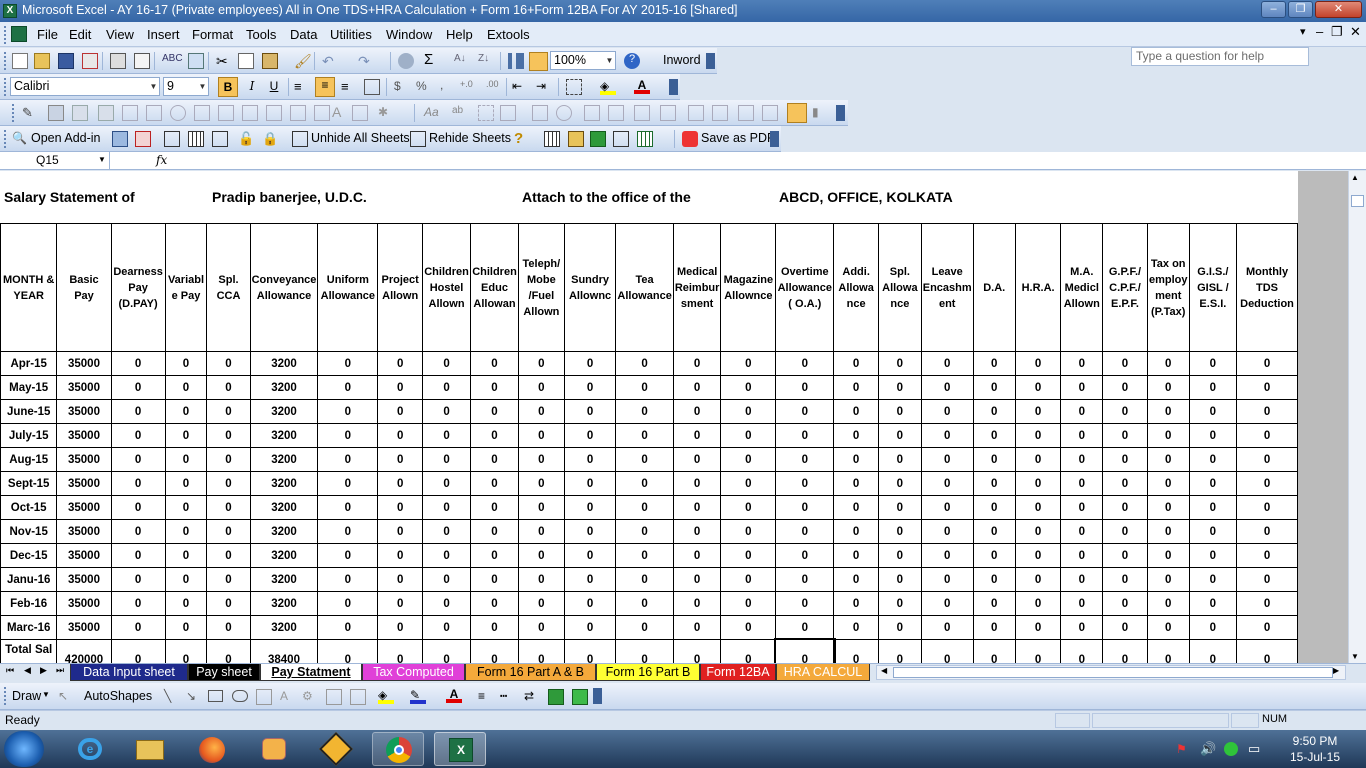  What do you see at coordinates (29, 555) in the screenshot?
I see `month-cell: Dec-15` at bounding box center [29, 555].